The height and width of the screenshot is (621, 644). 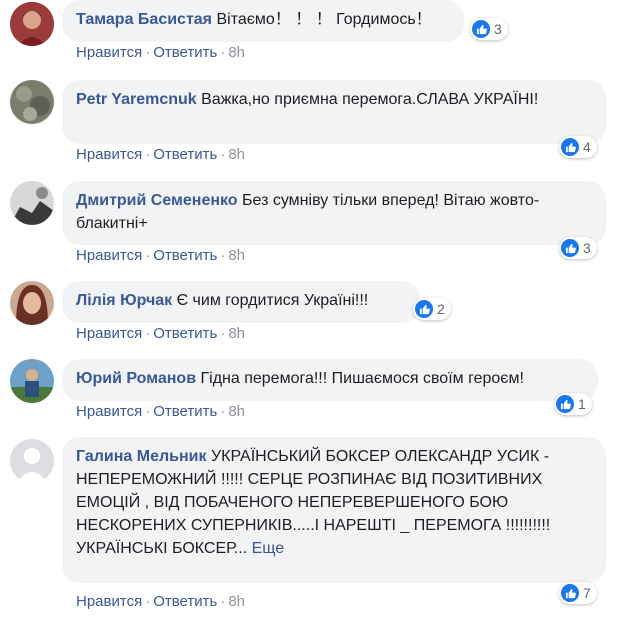 I want to click on comment-author: Галина Мельник, so click(x=141, y=456).